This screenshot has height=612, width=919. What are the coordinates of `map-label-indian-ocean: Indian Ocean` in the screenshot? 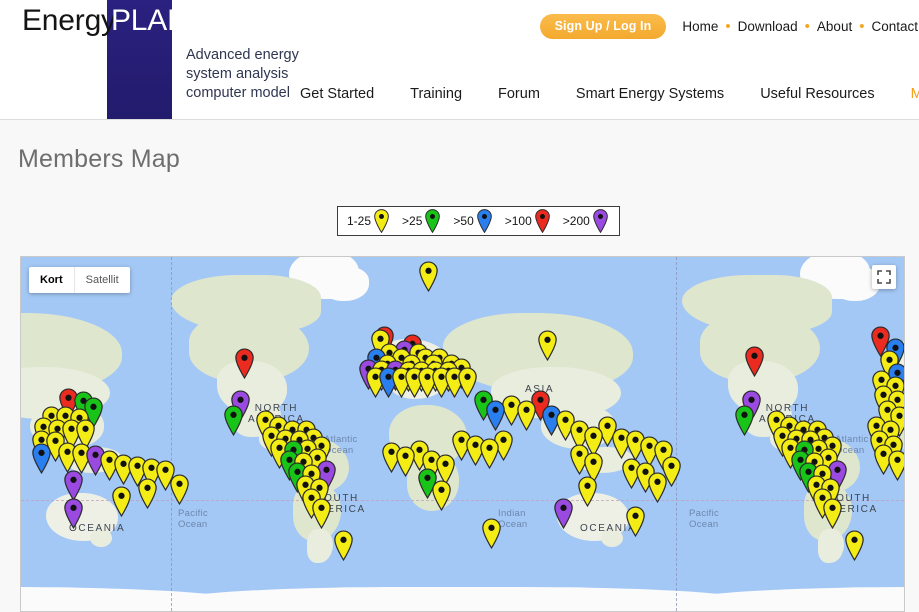 It's located at (513, 519).